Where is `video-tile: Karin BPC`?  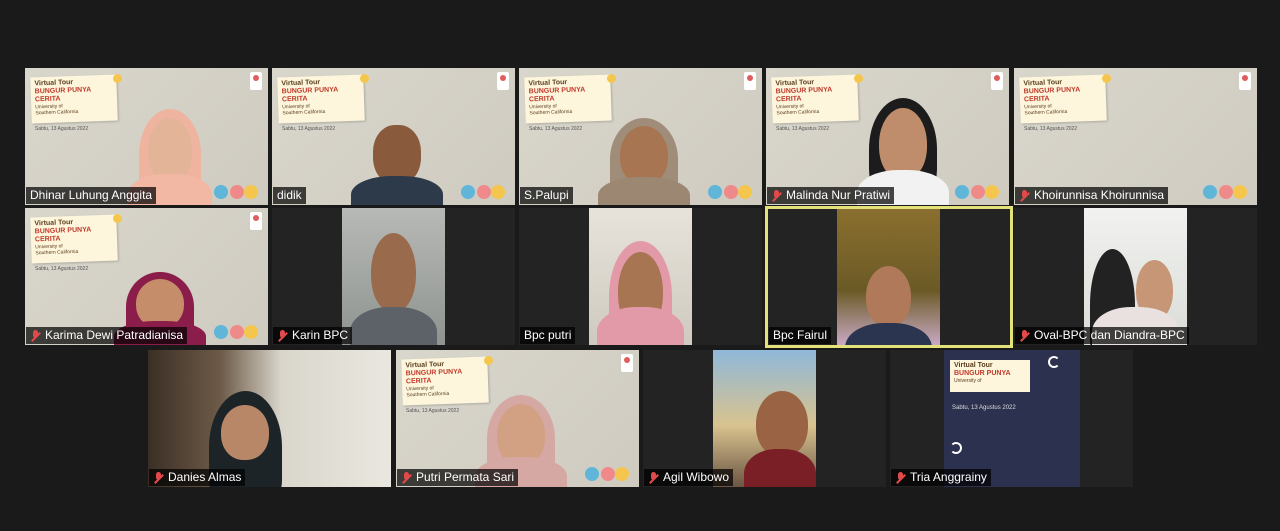 video-tile: Karin BPC is located at coordinates (393, 276).